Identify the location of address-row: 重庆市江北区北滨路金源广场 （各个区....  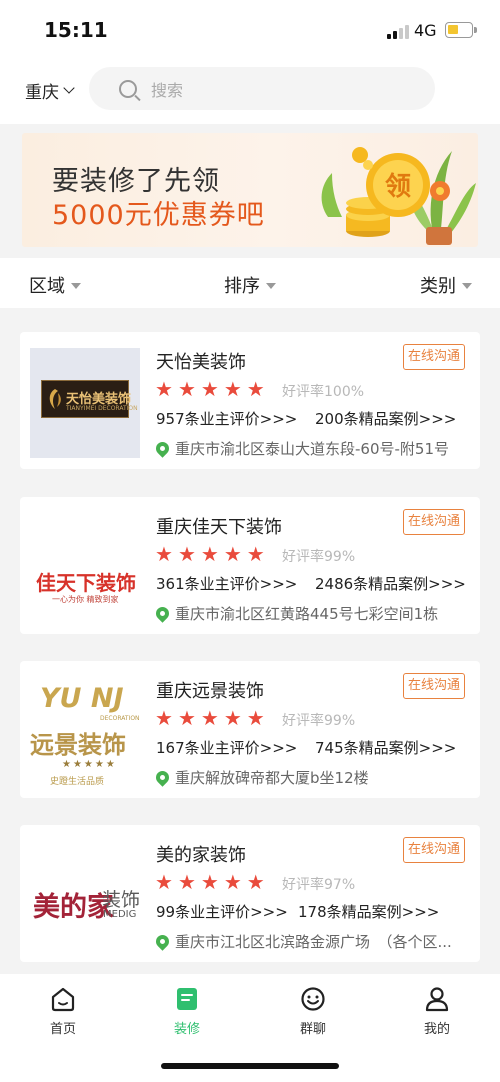
(302, 941).